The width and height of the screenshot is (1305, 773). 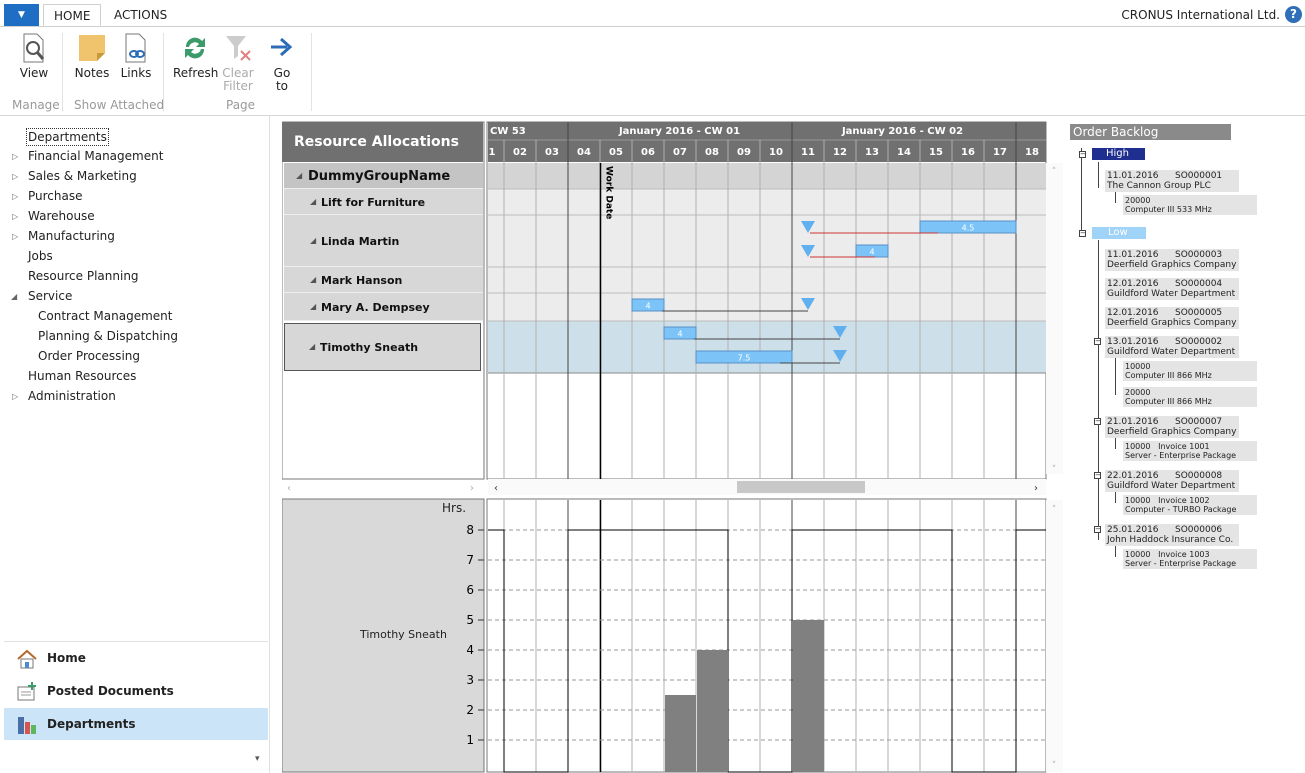 What do you see at coordinates (83, 276) in the screenshot?
I see `nav-resource-planning: Resource Planning` at bounding box center [83, 276].